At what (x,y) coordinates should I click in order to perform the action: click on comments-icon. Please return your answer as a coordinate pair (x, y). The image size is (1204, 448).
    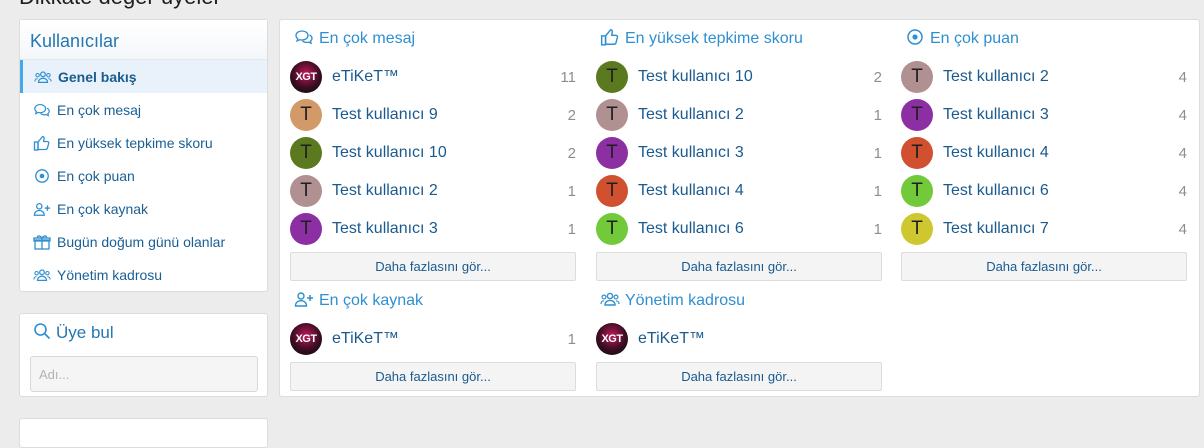
    Looking at the image, I should click on (306, 39).